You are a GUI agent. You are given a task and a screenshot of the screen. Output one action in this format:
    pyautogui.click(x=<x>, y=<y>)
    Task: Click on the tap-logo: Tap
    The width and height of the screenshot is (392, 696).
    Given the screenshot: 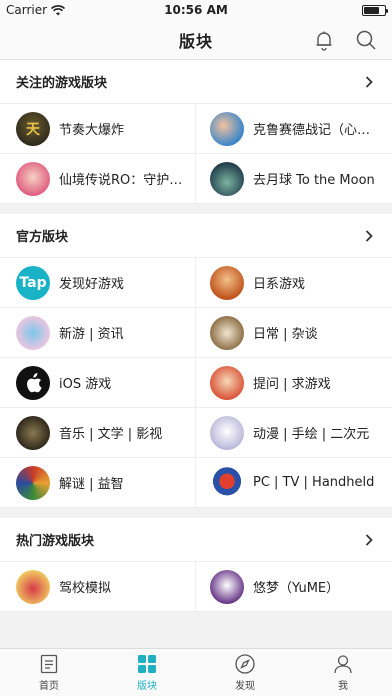 What is the action you would take?
    pyautogui.click(x=33, y=282)
    